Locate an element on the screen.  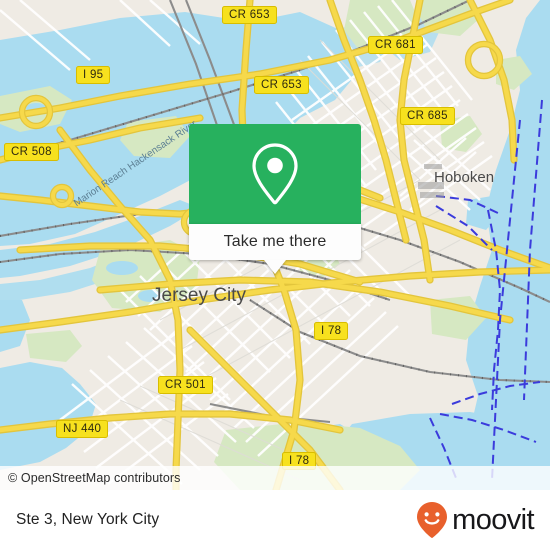
road-shield-cr653-south: CR 653 is located at coordinates (281, 85).